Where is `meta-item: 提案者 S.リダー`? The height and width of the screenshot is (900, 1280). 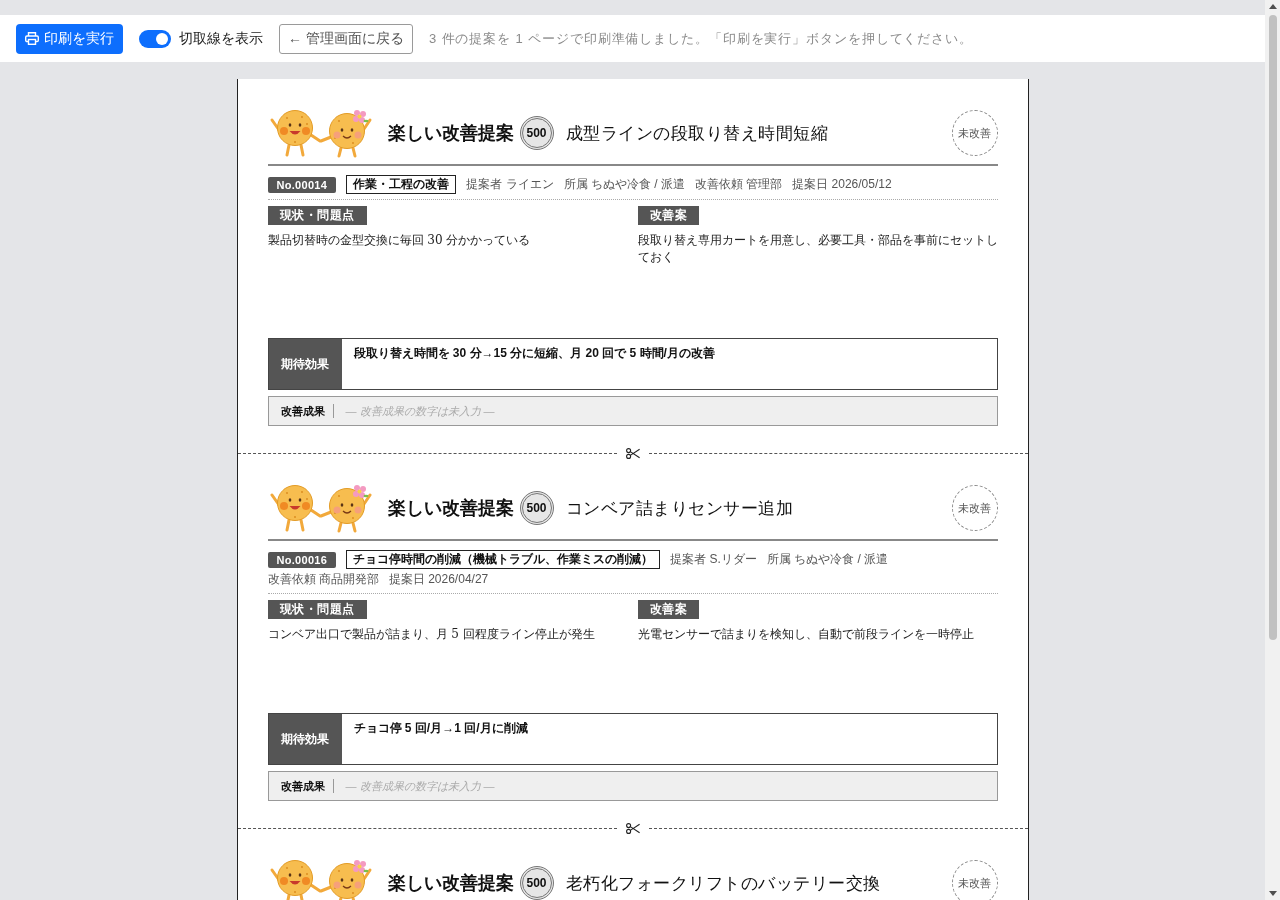 meta-item: 提案者 S.リダー is located at coordinates (713, 559).